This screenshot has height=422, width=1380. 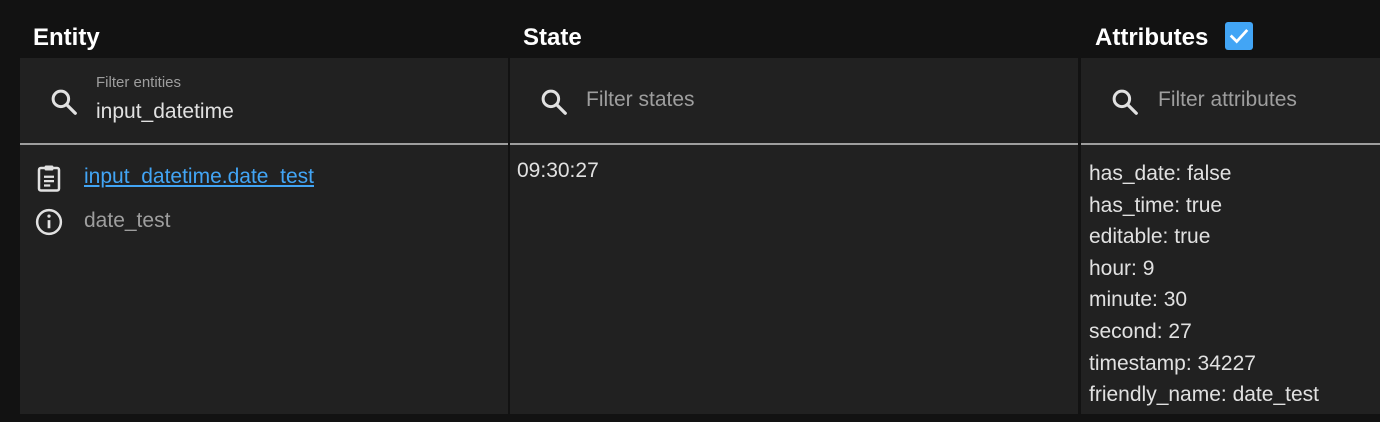 I want to click on attribute-line: timestamp: 34227, so click(x=1172, y=363).